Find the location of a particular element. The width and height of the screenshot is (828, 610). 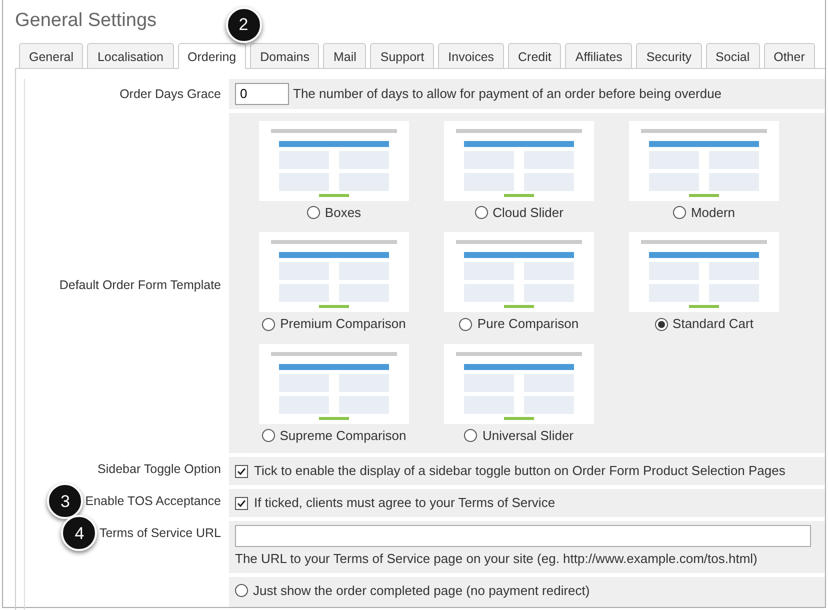

callout-badge: 4 is located at coordinates (79, 533).